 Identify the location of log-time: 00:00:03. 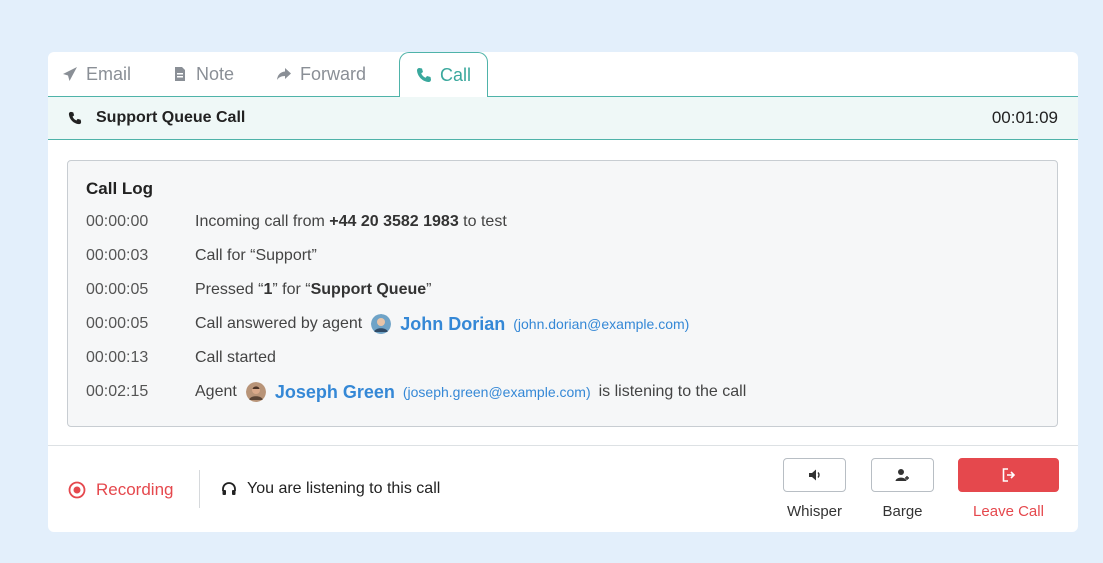
(117, 255).